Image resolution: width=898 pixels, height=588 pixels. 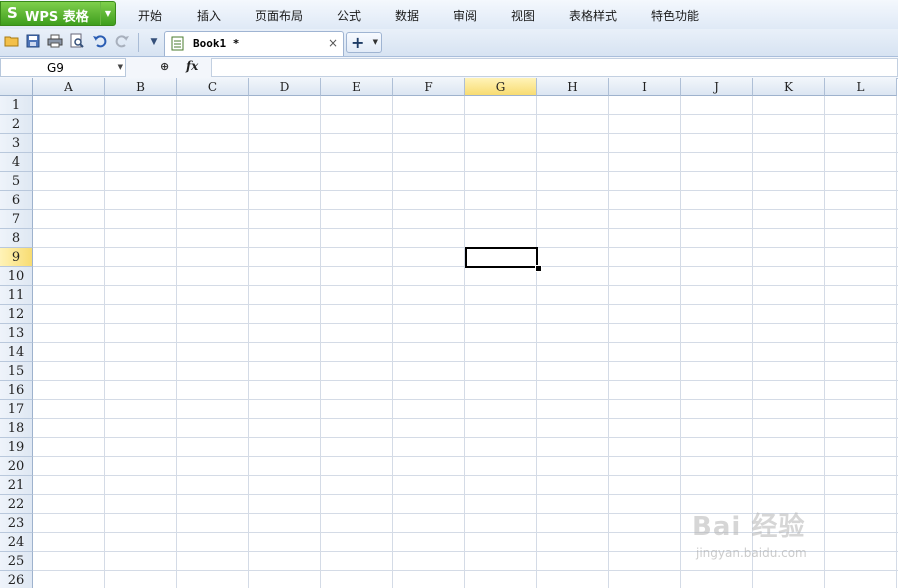 I want to click on open-folder-icon, so click(x=12, y=42).